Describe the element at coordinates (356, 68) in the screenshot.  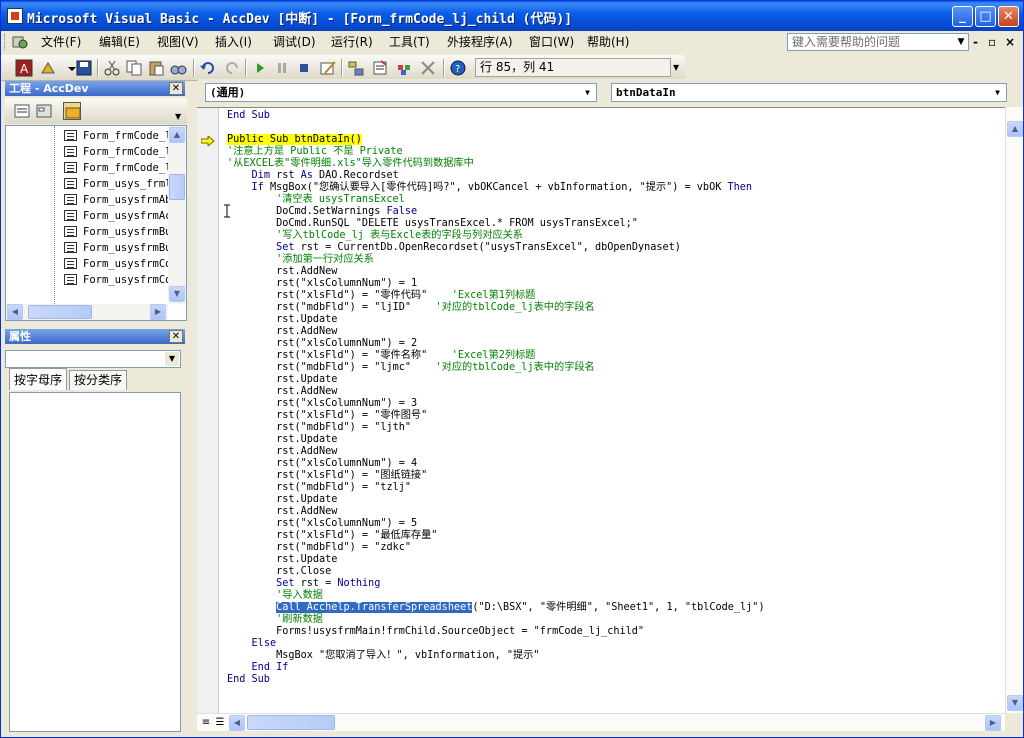
I see `project-explorer-icon` at that location.